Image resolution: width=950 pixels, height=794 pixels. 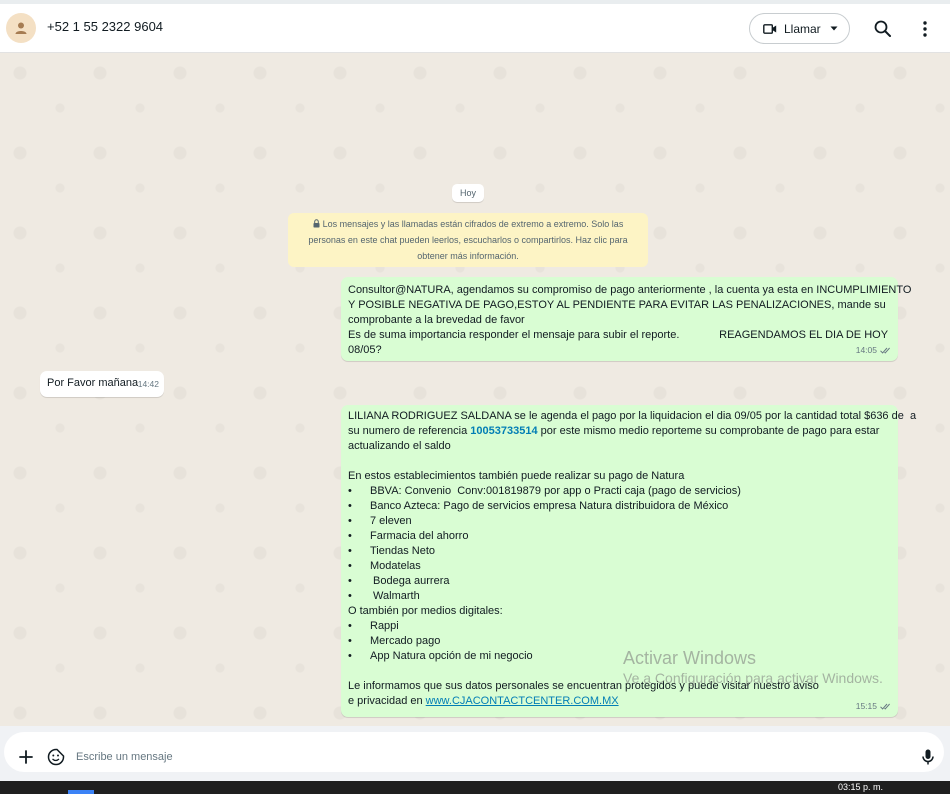 I want to click on call-button-label: Llamar, so click(x=802, y=28).